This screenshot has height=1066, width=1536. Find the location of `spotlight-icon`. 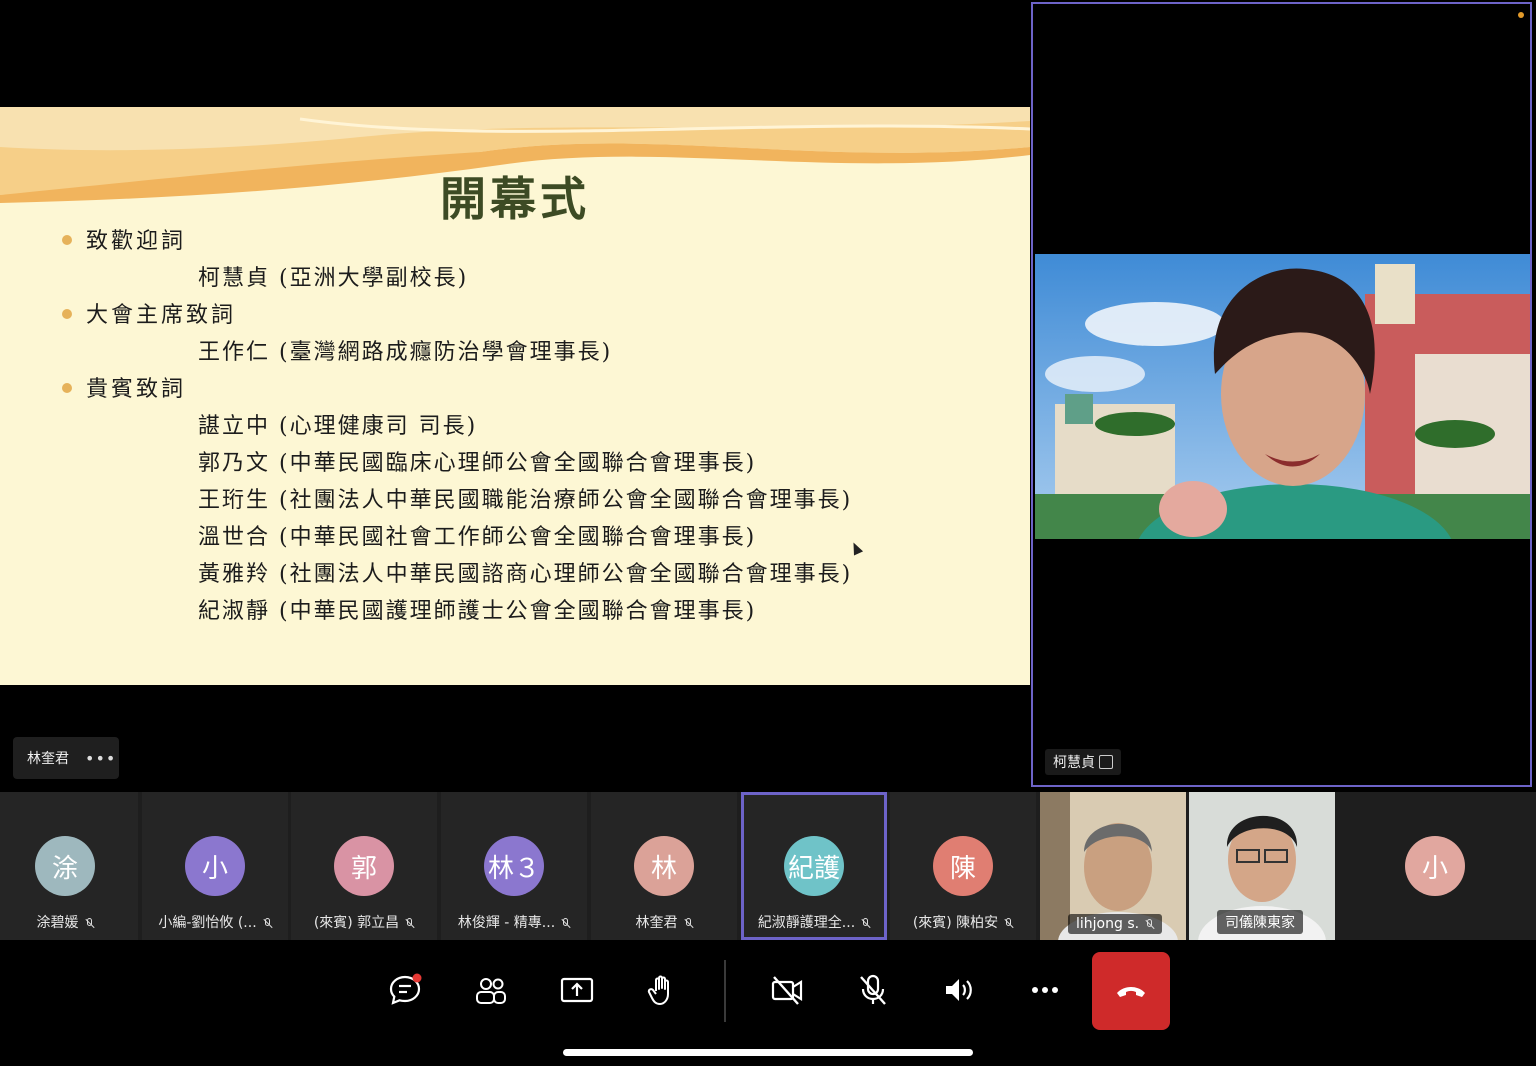

spotlight-icon is located at coordinates (1106, 762).